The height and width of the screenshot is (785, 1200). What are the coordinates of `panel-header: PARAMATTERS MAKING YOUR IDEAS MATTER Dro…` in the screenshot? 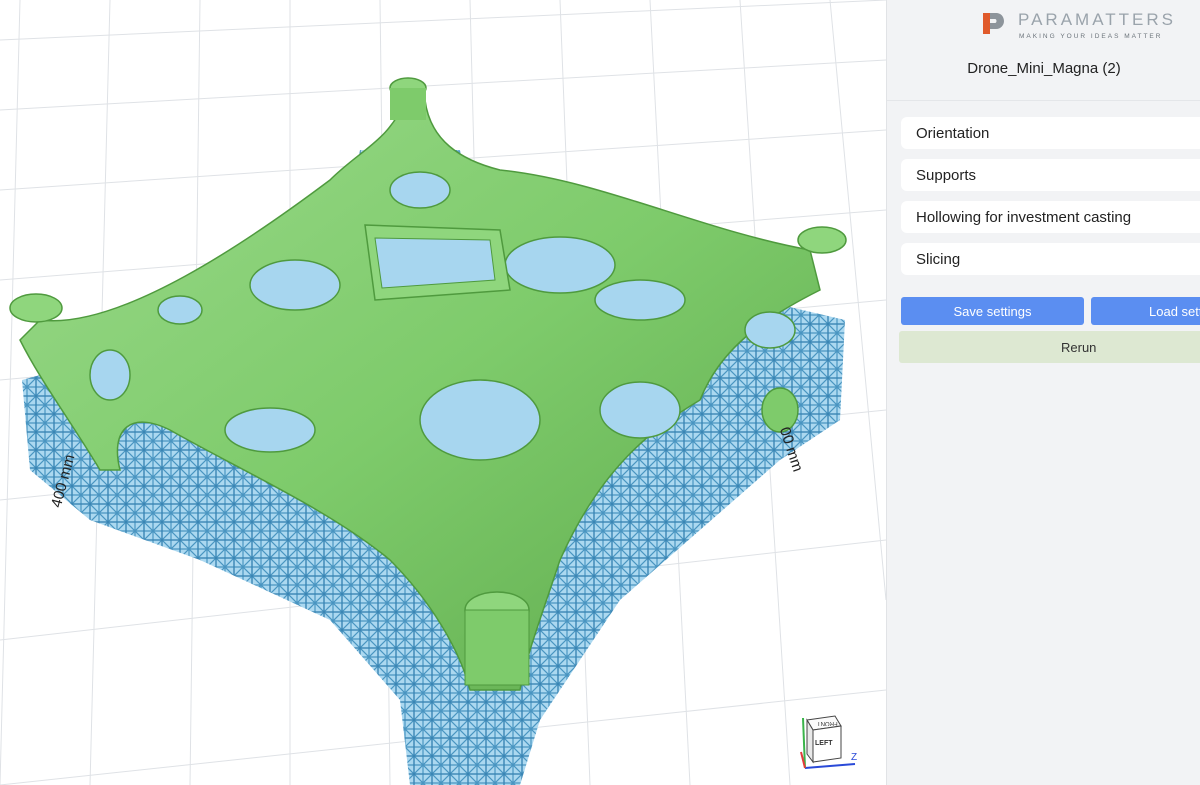 It's located at (1043, 50).